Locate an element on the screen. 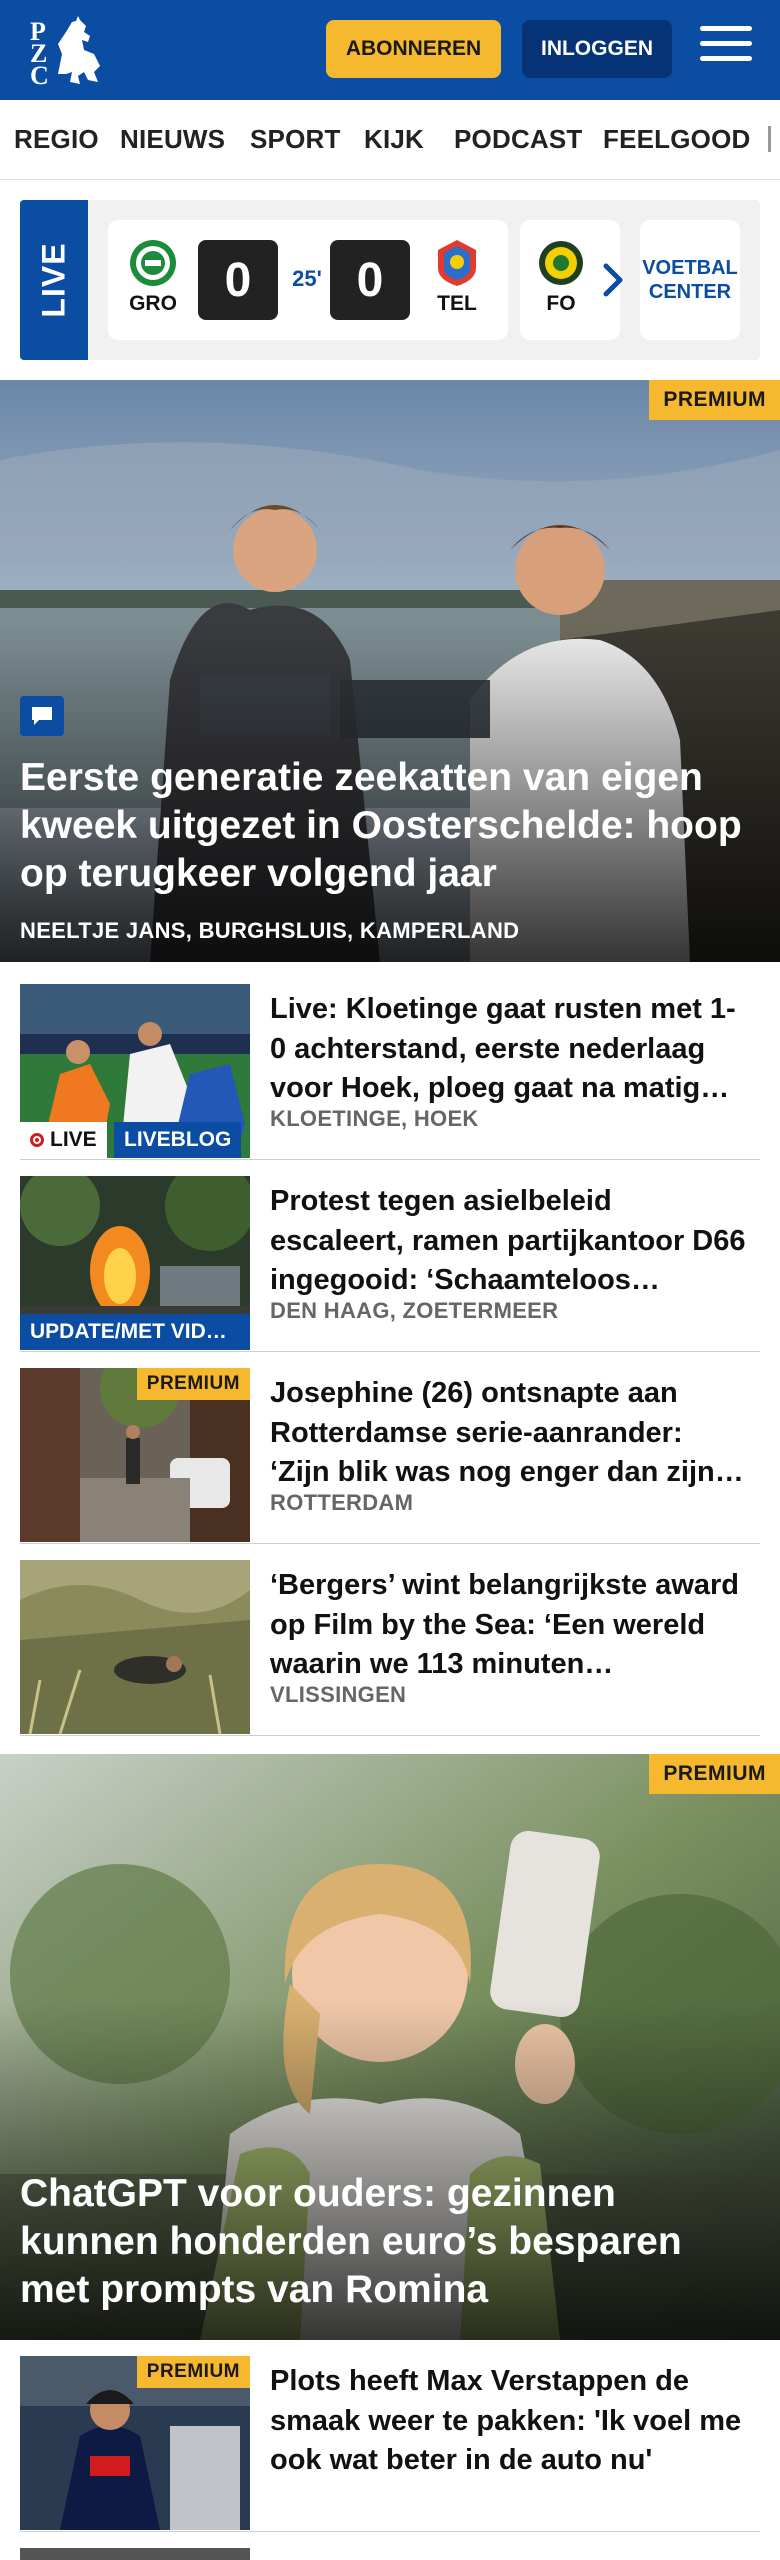 This screenshot has height=2560, width=780. live-label: LIVE is located at coordinates (54, 280).